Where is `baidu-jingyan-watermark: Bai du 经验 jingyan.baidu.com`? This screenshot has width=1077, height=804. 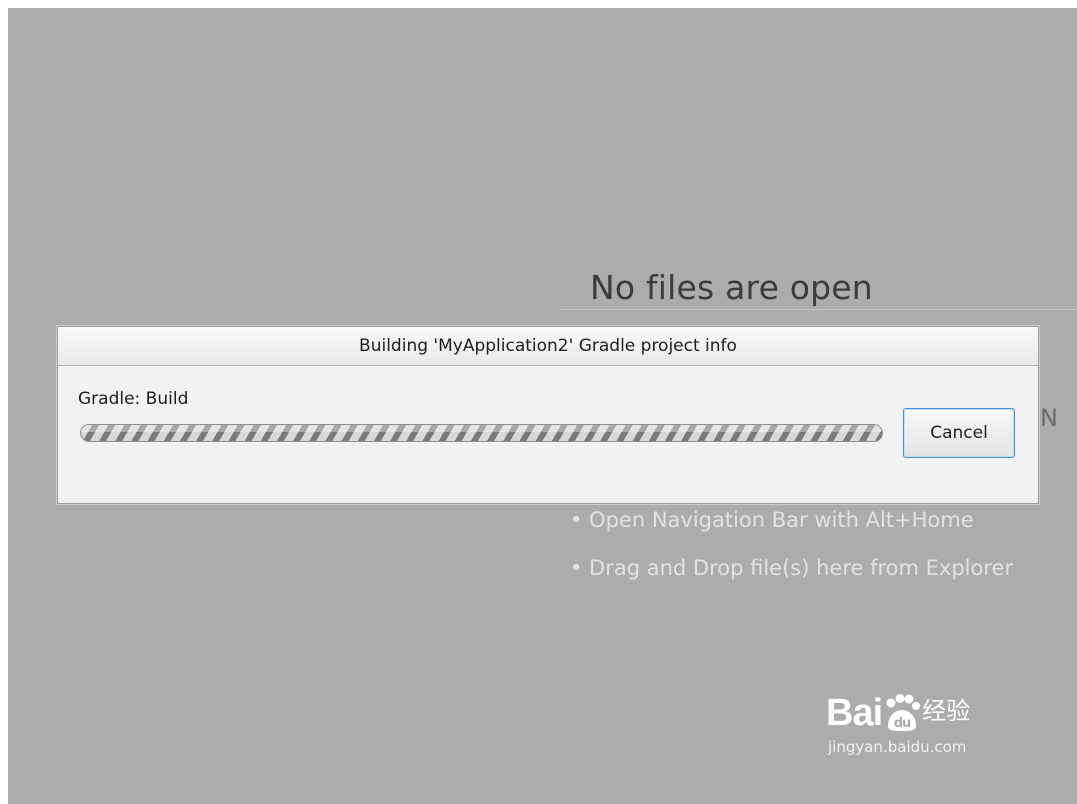
baidu-jingyan-watermark: Bai du 经验 jingyan.baidu.com is located at coordinates (898, 725).